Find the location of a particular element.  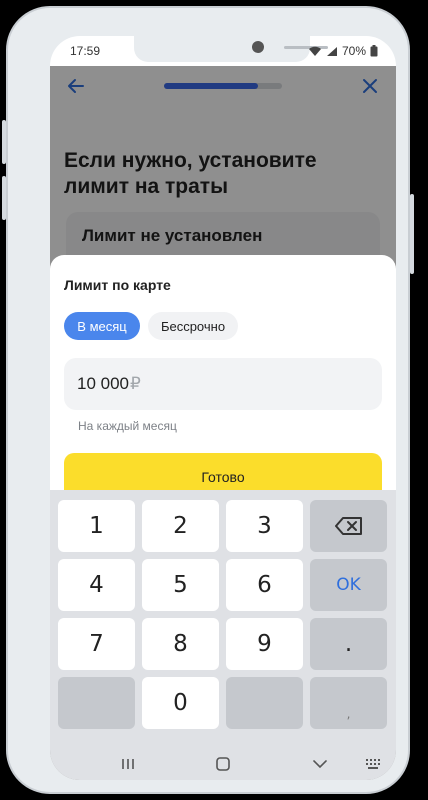

keyboard-switch-icon is located at coordinates (374, 764).